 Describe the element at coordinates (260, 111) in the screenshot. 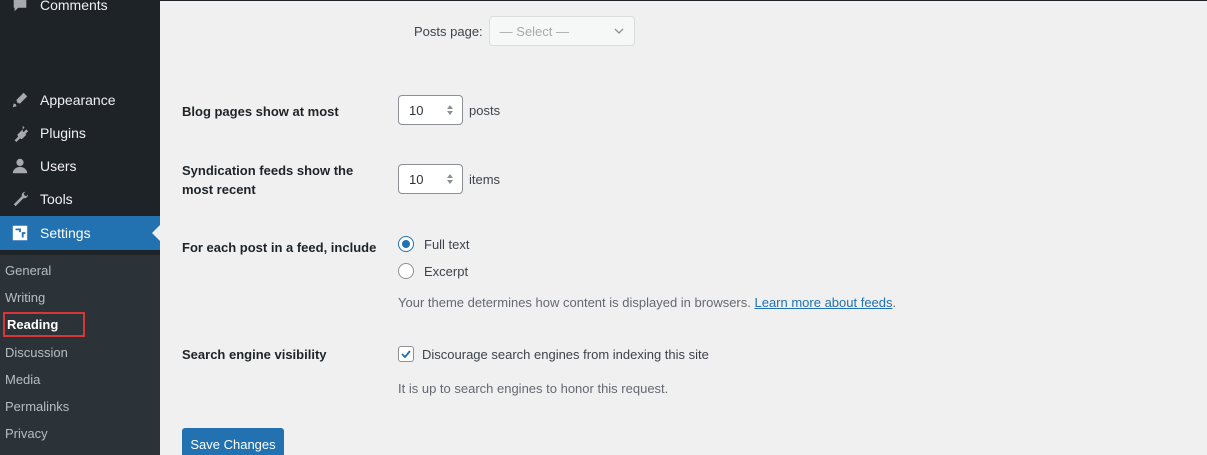

I see `blog-pages-label: Blog pages show at most` at that location.